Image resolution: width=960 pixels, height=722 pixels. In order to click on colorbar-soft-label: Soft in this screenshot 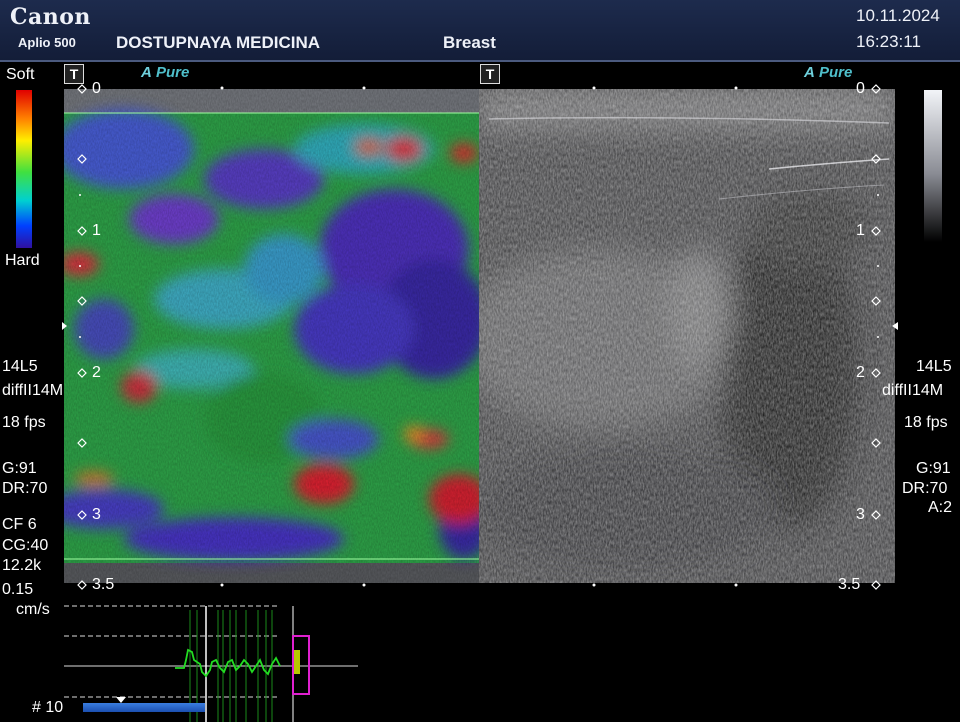, I will do `click(20, 74)`.